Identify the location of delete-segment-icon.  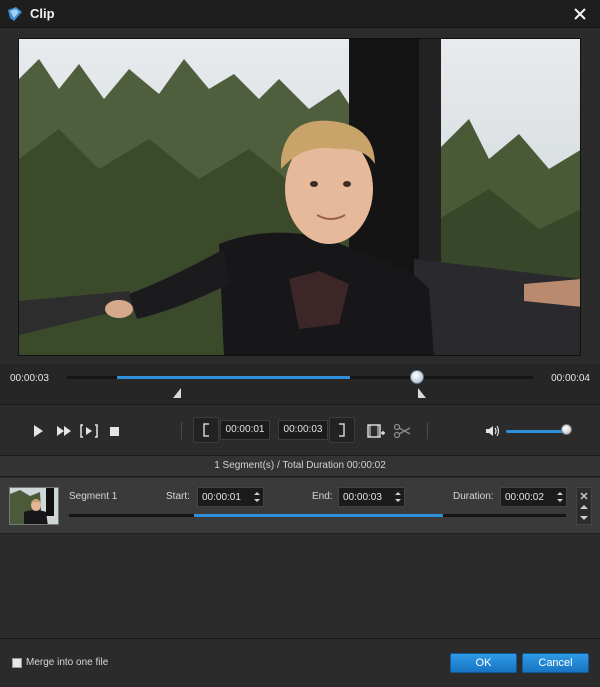
(584, 496).